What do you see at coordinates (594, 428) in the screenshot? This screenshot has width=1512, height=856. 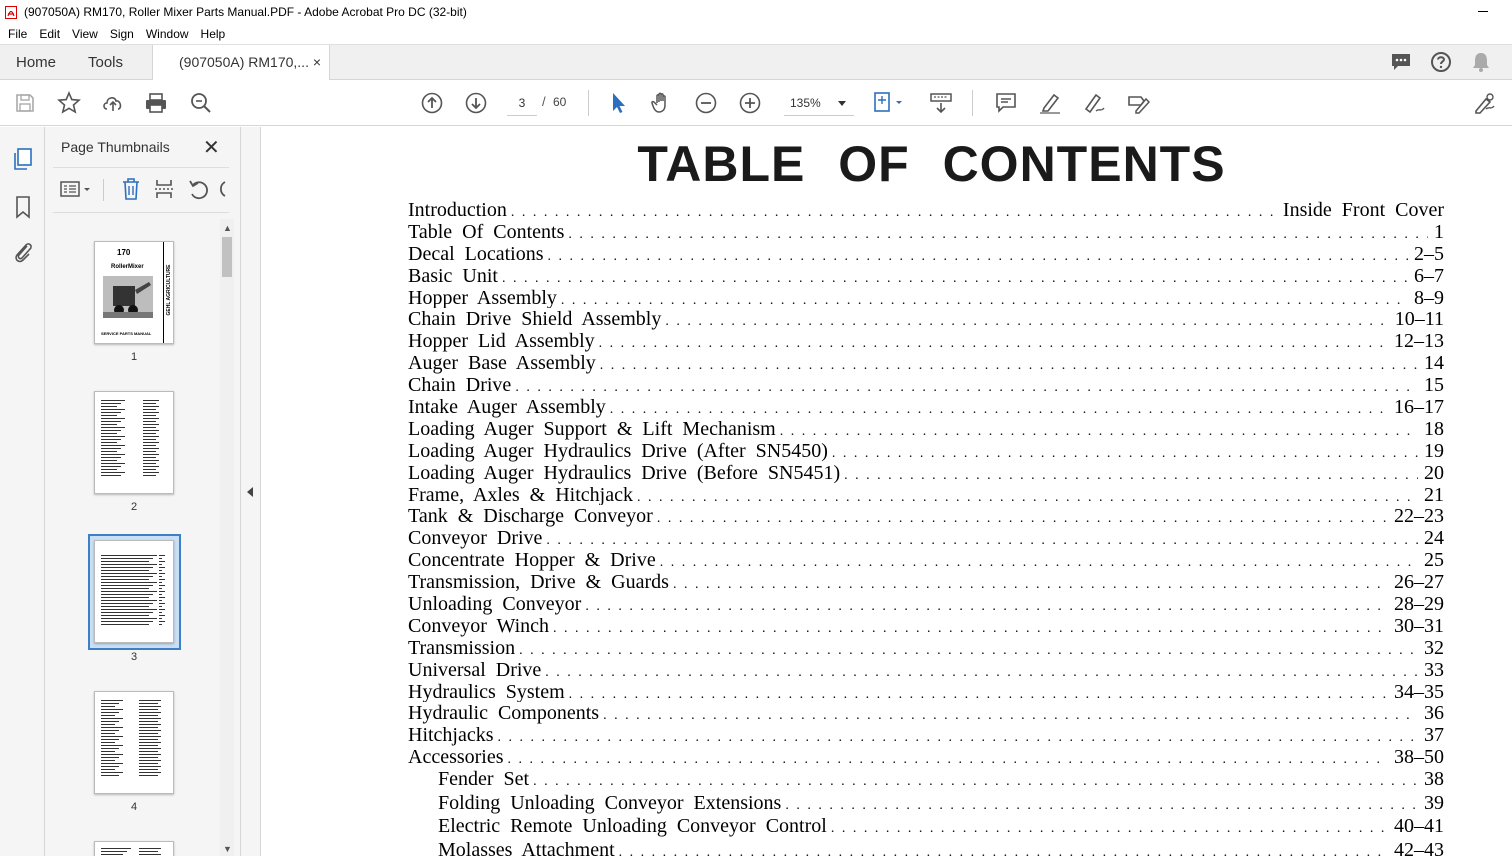 I see `toc-entry-label: Loading Auger Support & Lift Mechanism` at bounding box center [594, 428].